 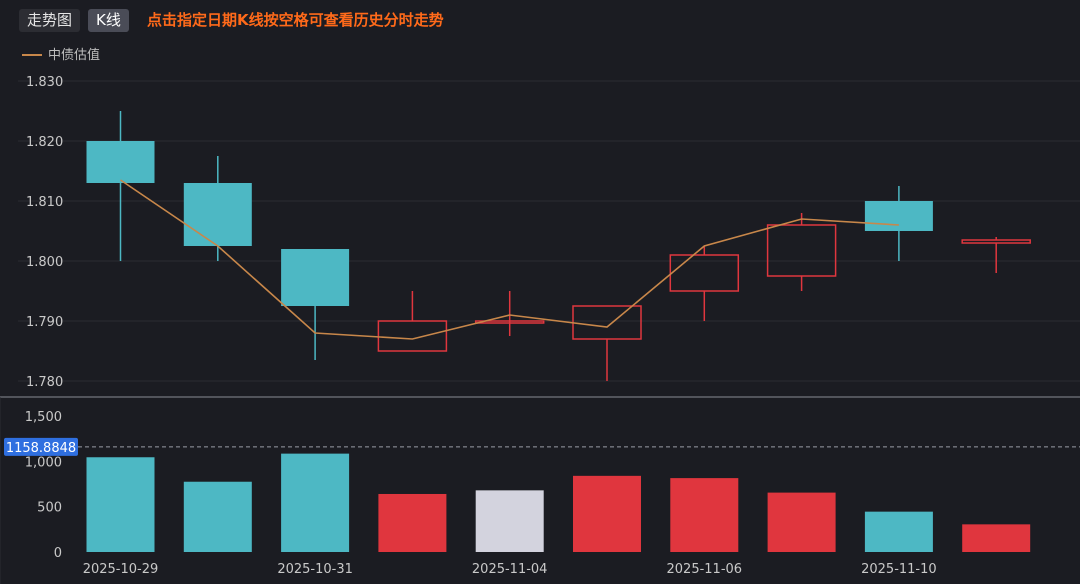 I want to click on legend: 中债估值, so click(x=61, y=55).